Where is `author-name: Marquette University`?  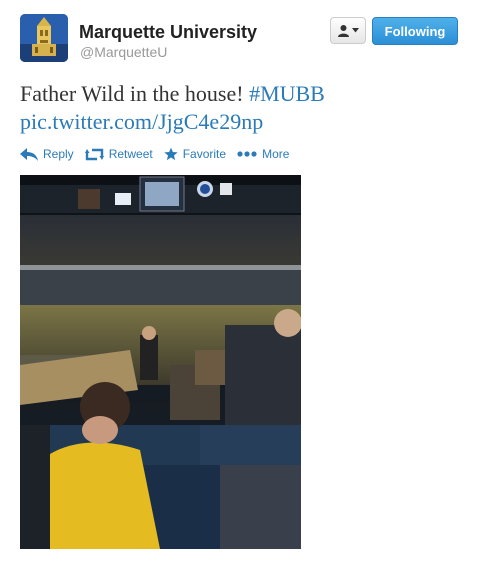
author-name: Marquette University is located at coordinates (168, 32).